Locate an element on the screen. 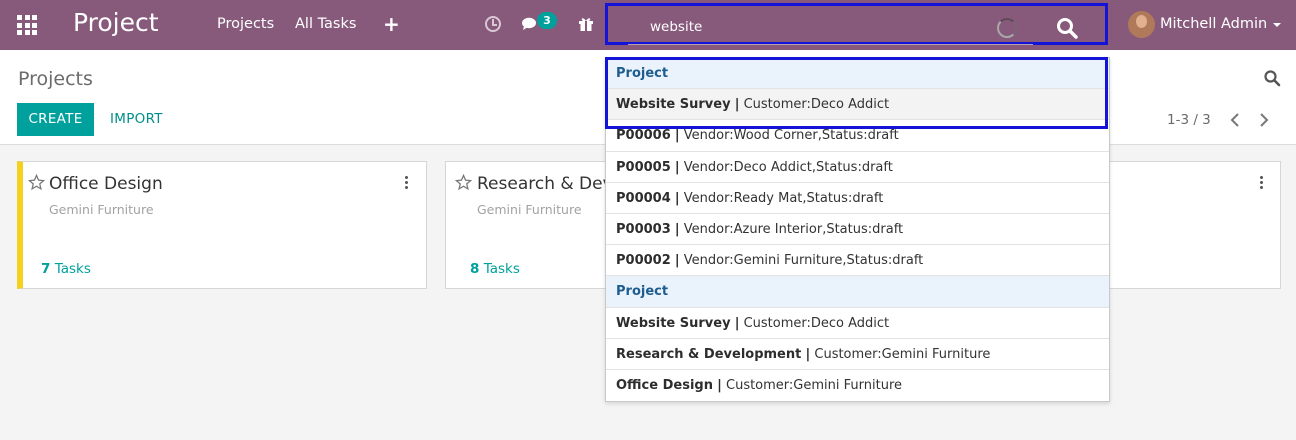  item-name: P00005 is located at coordinates (643, 167).